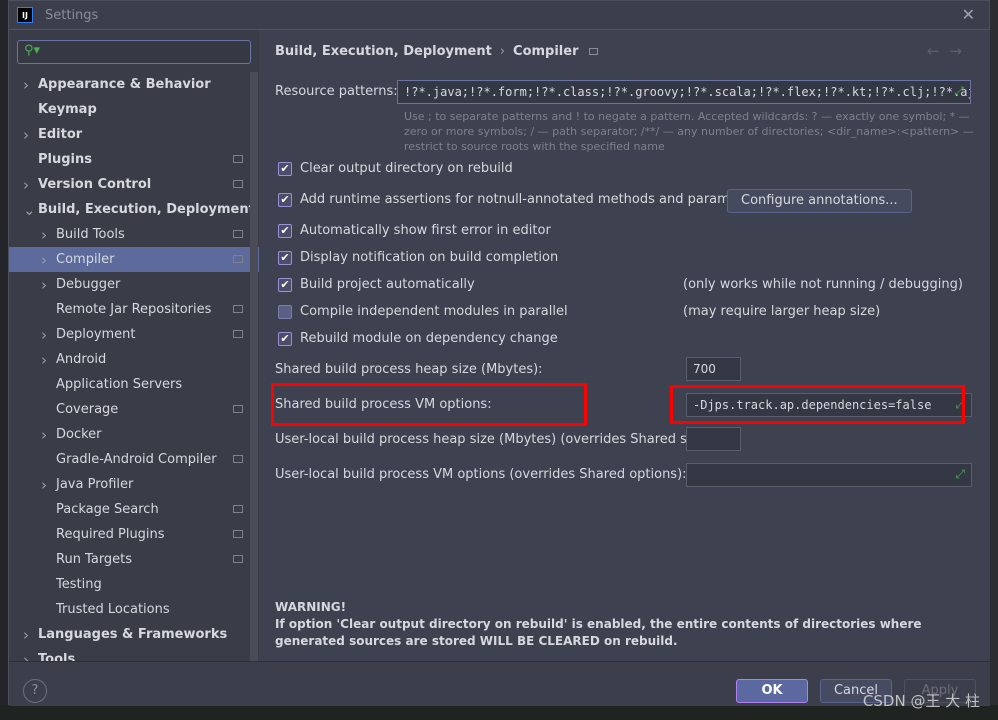 Image resolution: width=998 pixels, height=720 pixels. What do you see at coordinates (134, 409) in the screenshot?
I see `sidebar-item-coverage: Coverage` at bounding box center [134, 409].